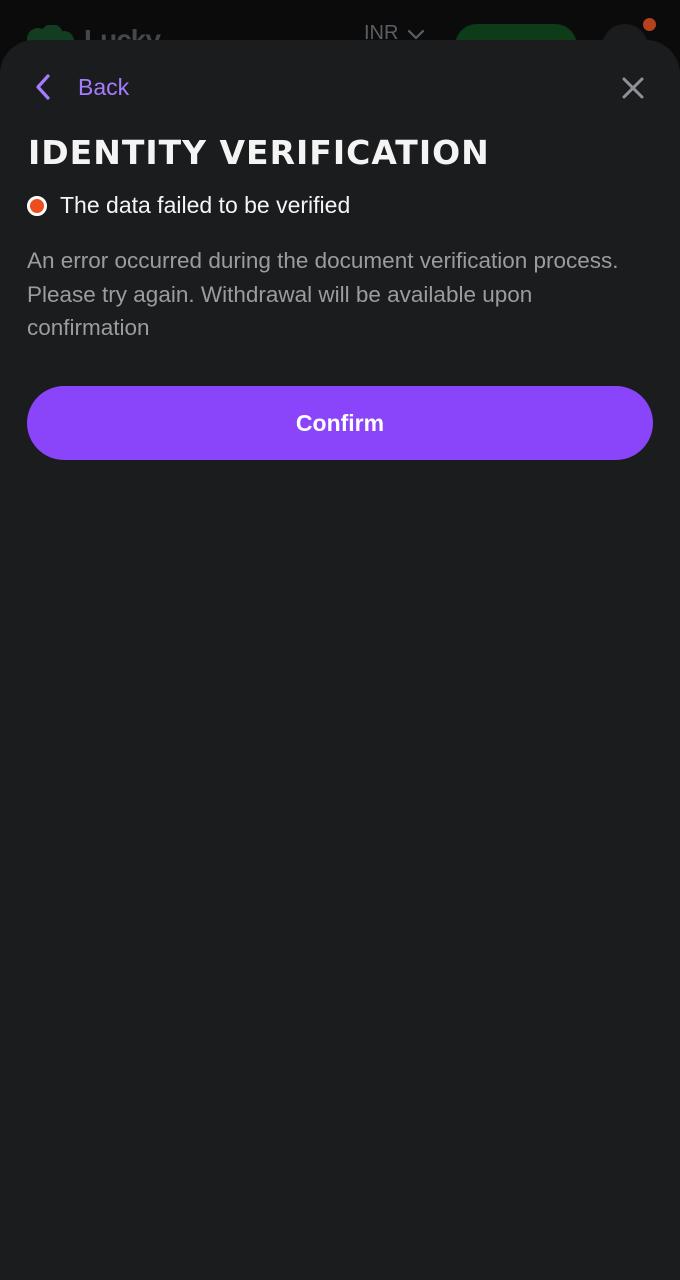 This screenshot has height=1280, width=680. I want to click on confirm-button: Confirm, so click(340, 423).